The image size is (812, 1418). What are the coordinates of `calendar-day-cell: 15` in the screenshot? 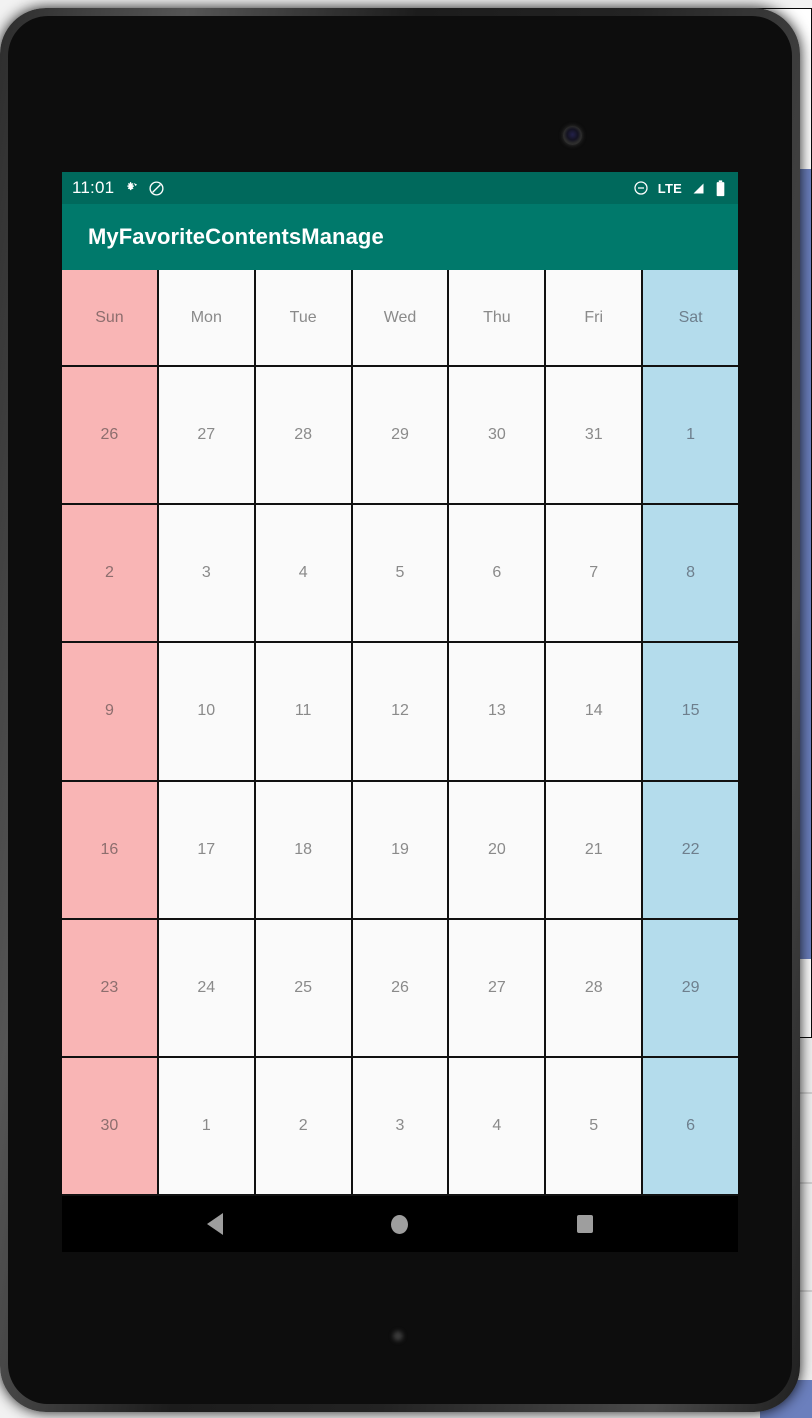 It's located at (690, 711).